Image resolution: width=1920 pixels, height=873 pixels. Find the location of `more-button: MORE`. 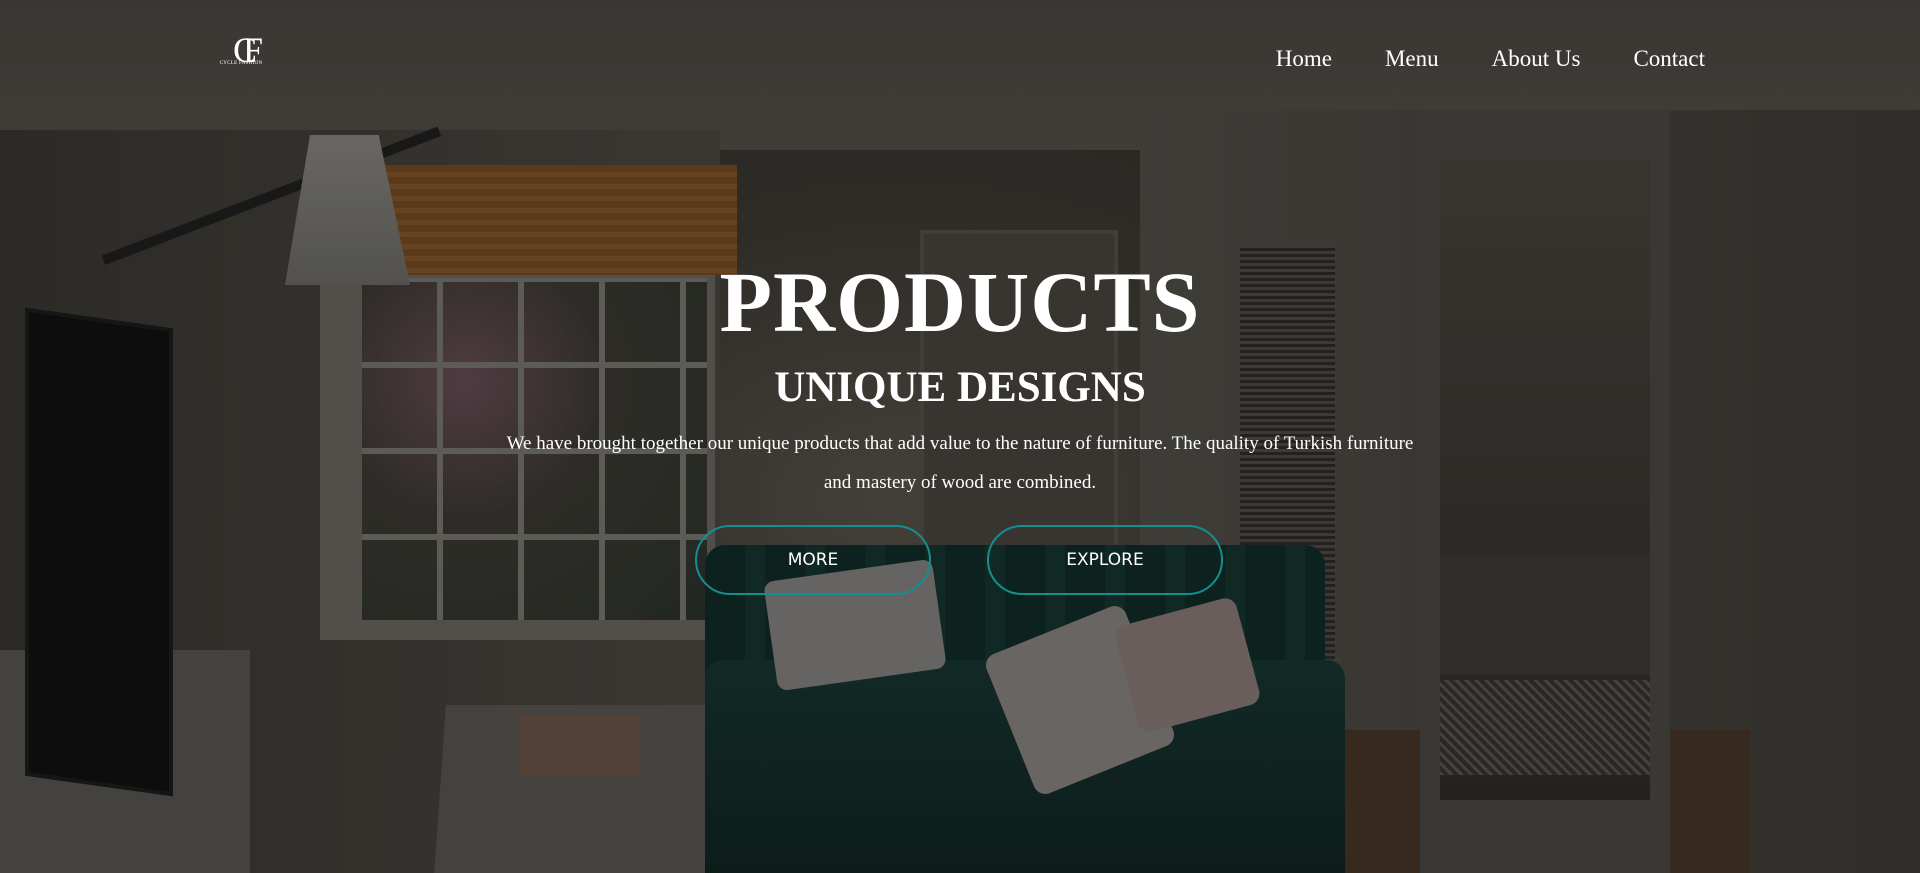

more-button: MORE is located at coordinates (813, 560).